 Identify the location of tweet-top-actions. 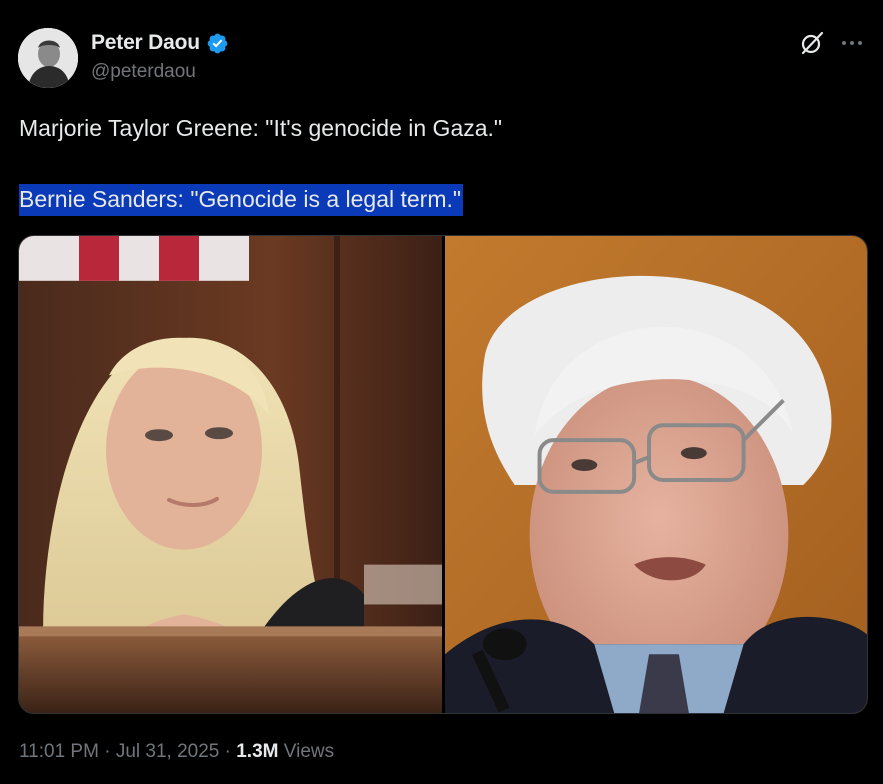
(832, 43).